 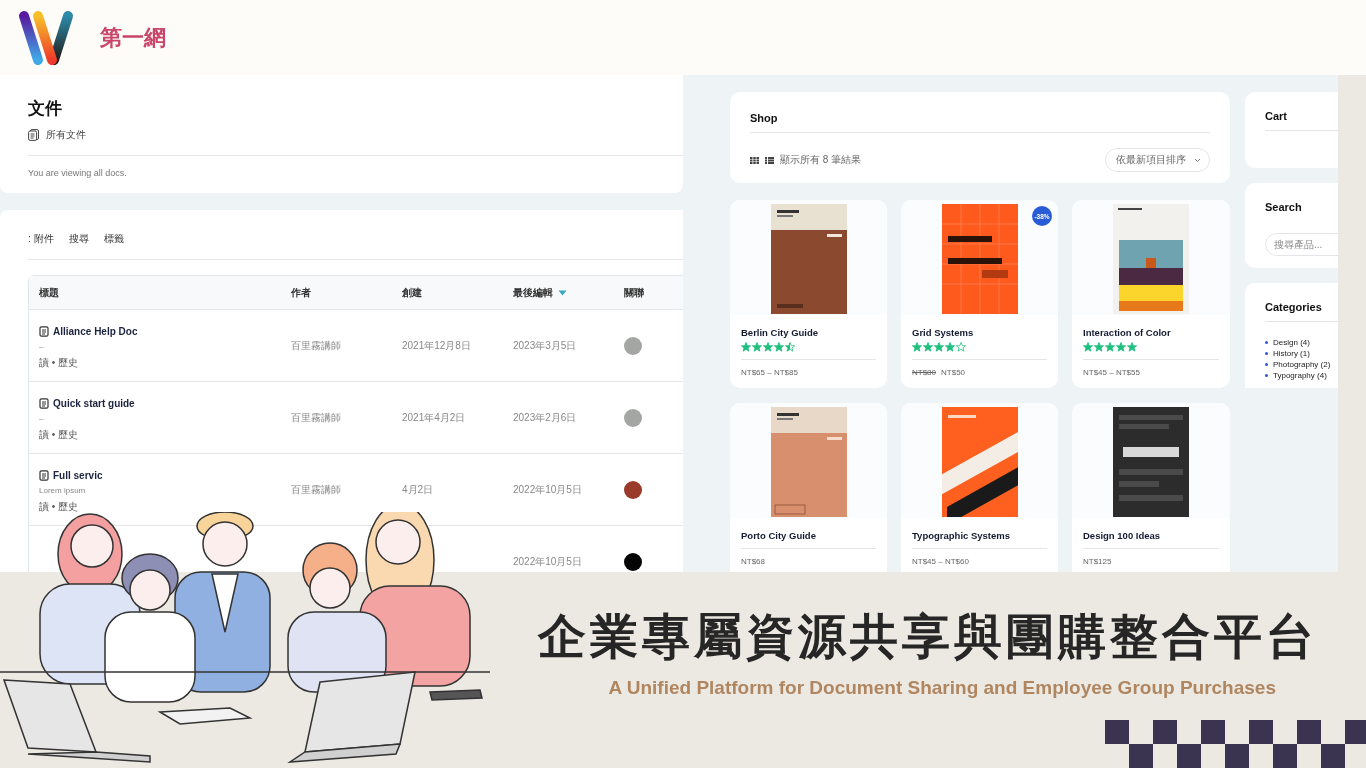 I want to click on result-count: 顯示所有 8 筆結果, so click(x=821, y=160).